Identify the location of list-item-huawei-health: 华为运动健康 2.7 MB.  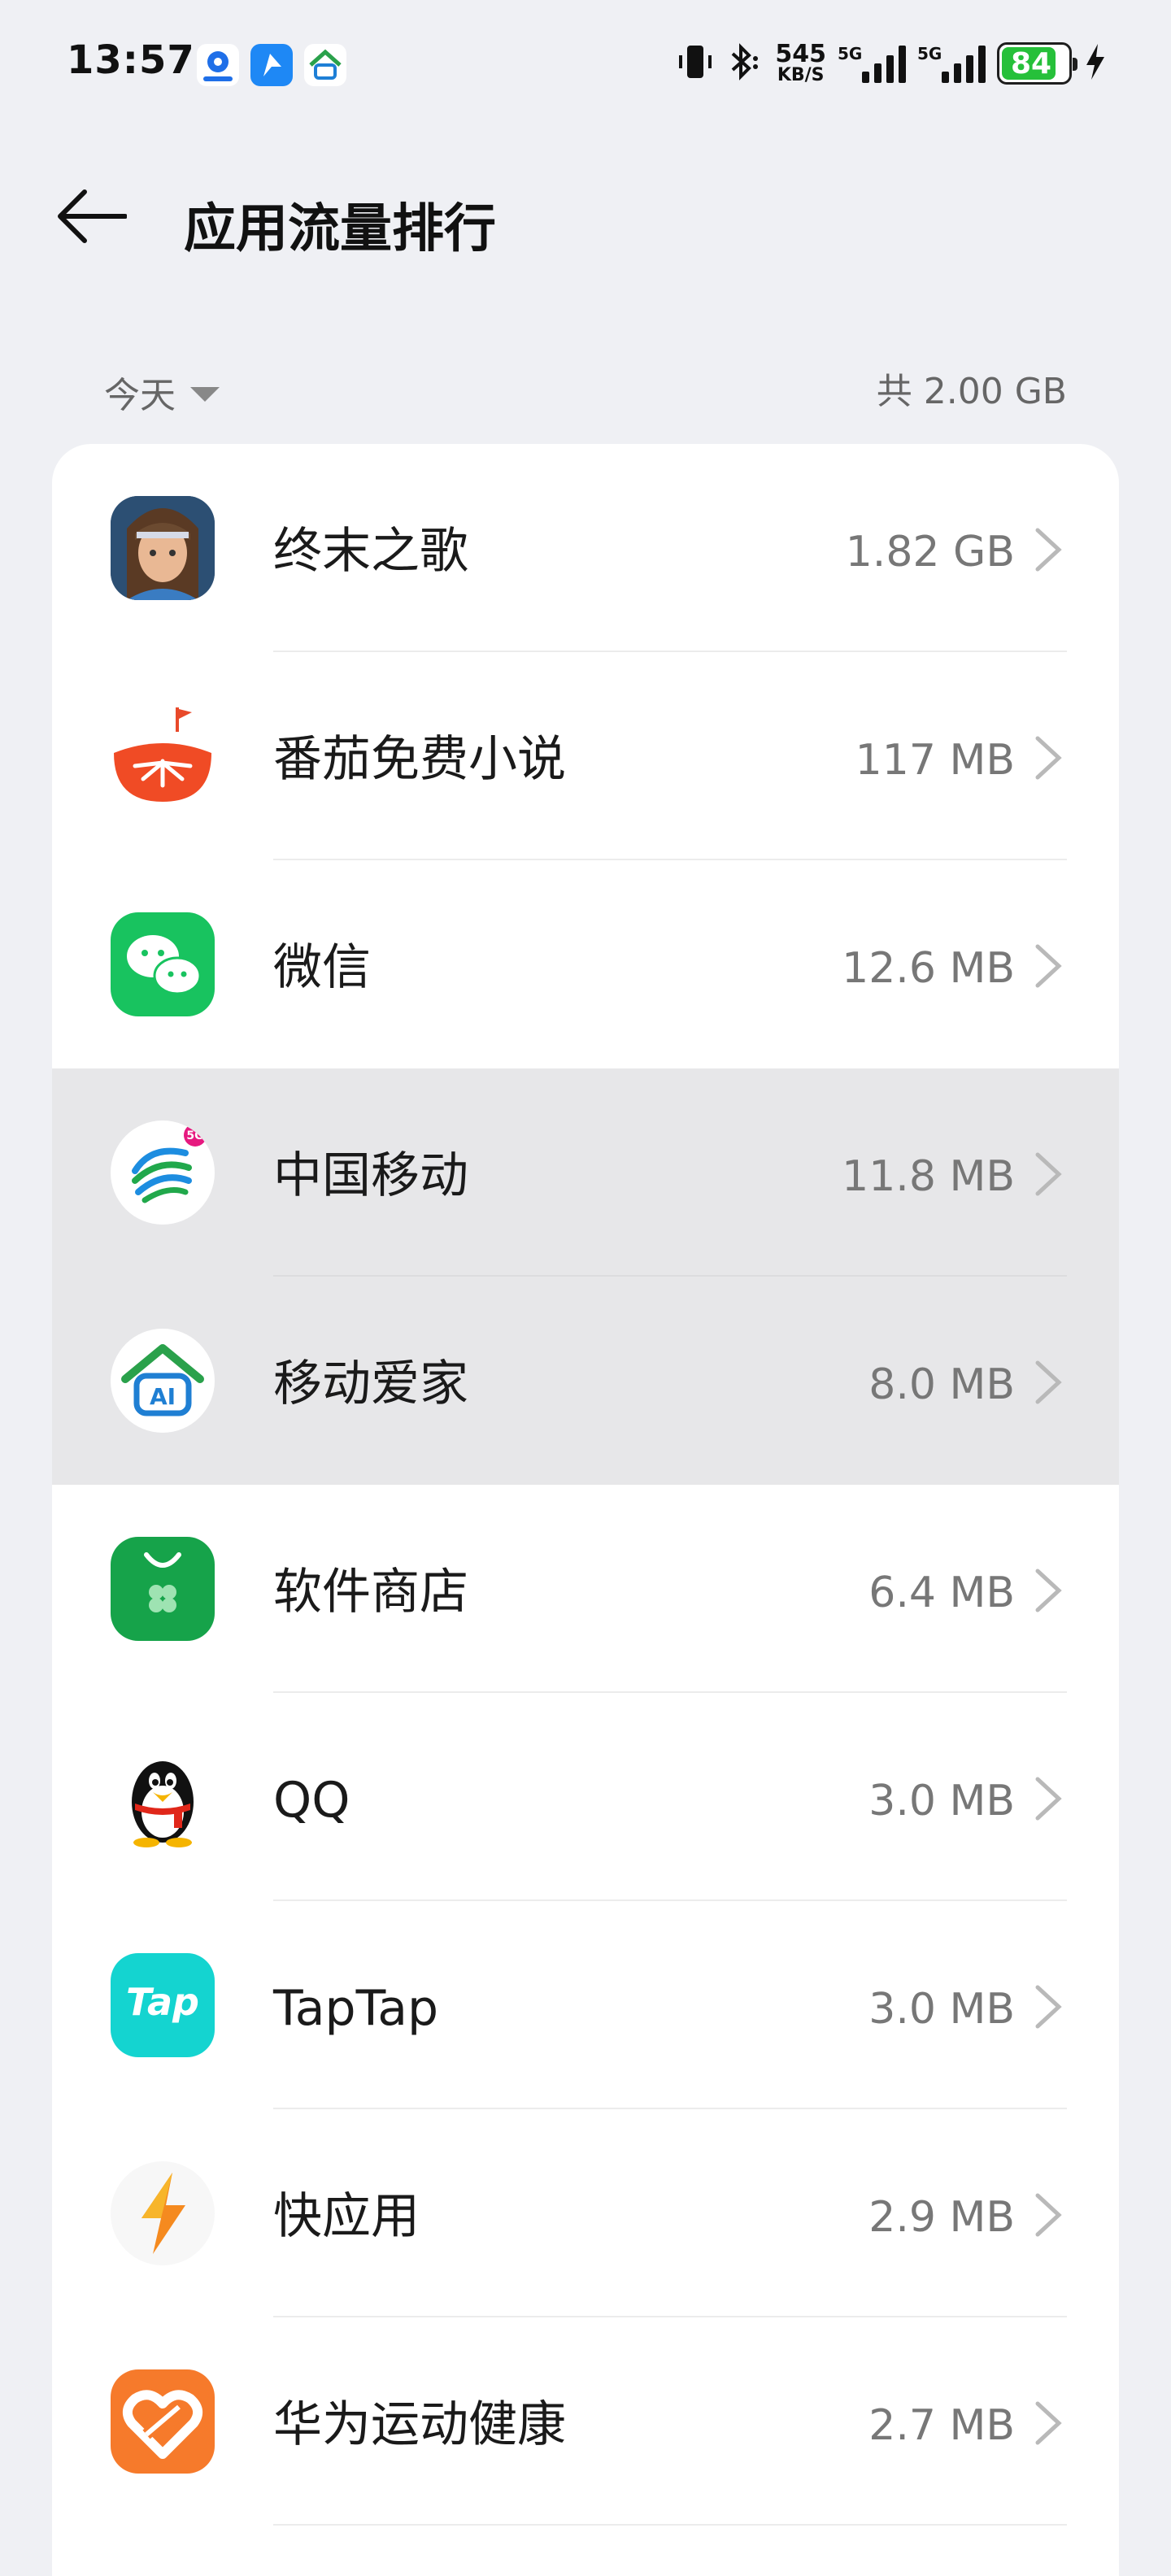
(585, 2422).